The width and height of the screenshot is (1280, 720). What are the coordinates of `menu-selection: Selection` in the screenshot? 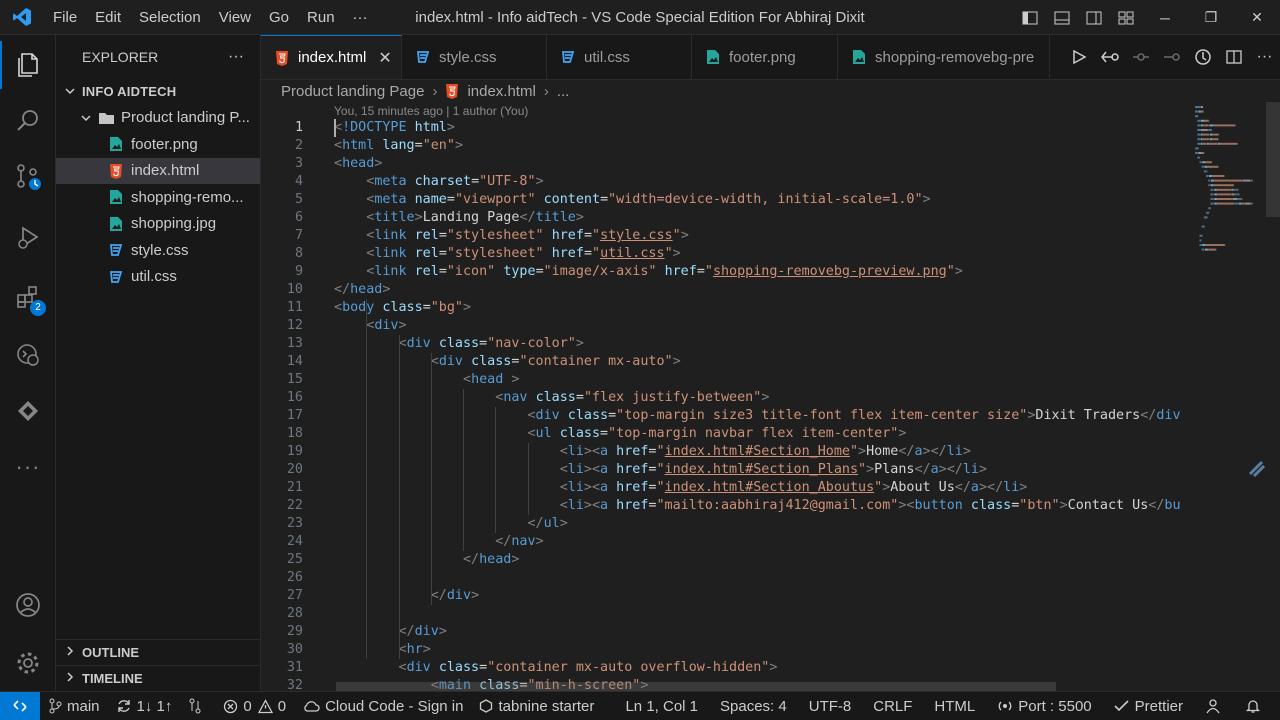 It's located at (170, 17).